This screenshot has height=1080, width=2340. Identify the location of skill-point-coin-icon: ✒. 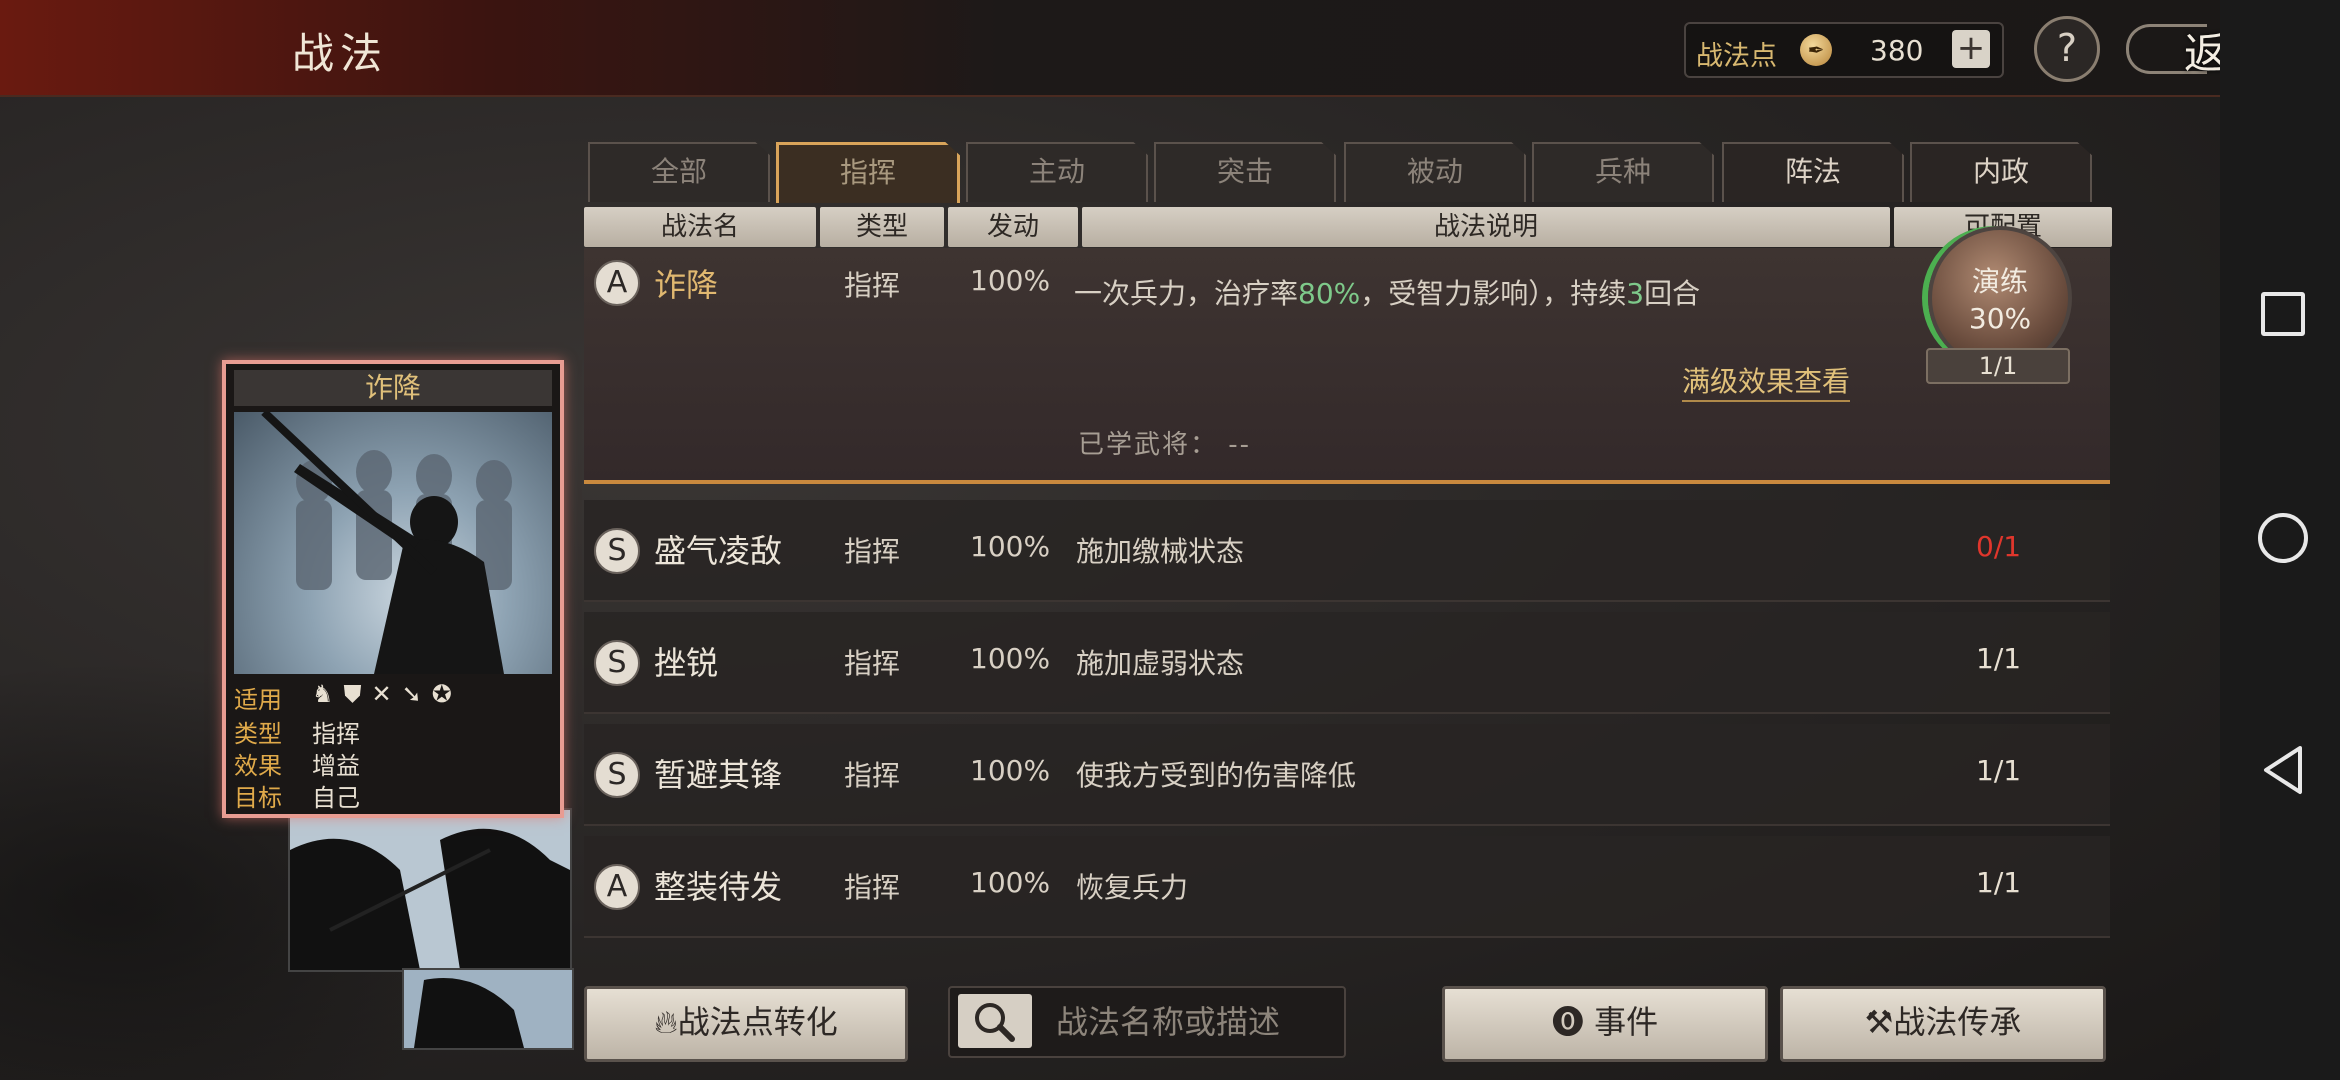
(1816, 50).